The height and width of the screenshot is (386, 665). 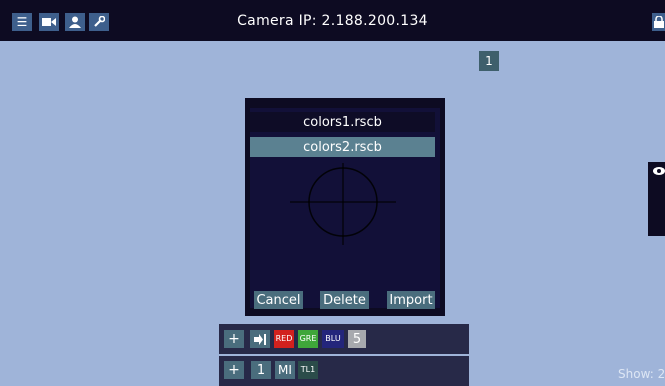 I want to click on sign-in-icon, so click(x=260, y=339).